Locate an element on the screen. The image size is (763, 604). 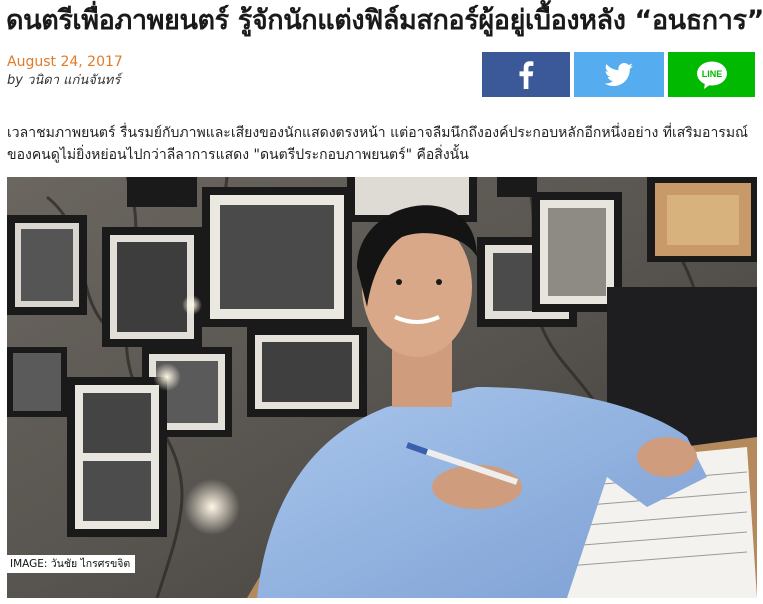
facebook-share-button is located at coordinates (526, 74).